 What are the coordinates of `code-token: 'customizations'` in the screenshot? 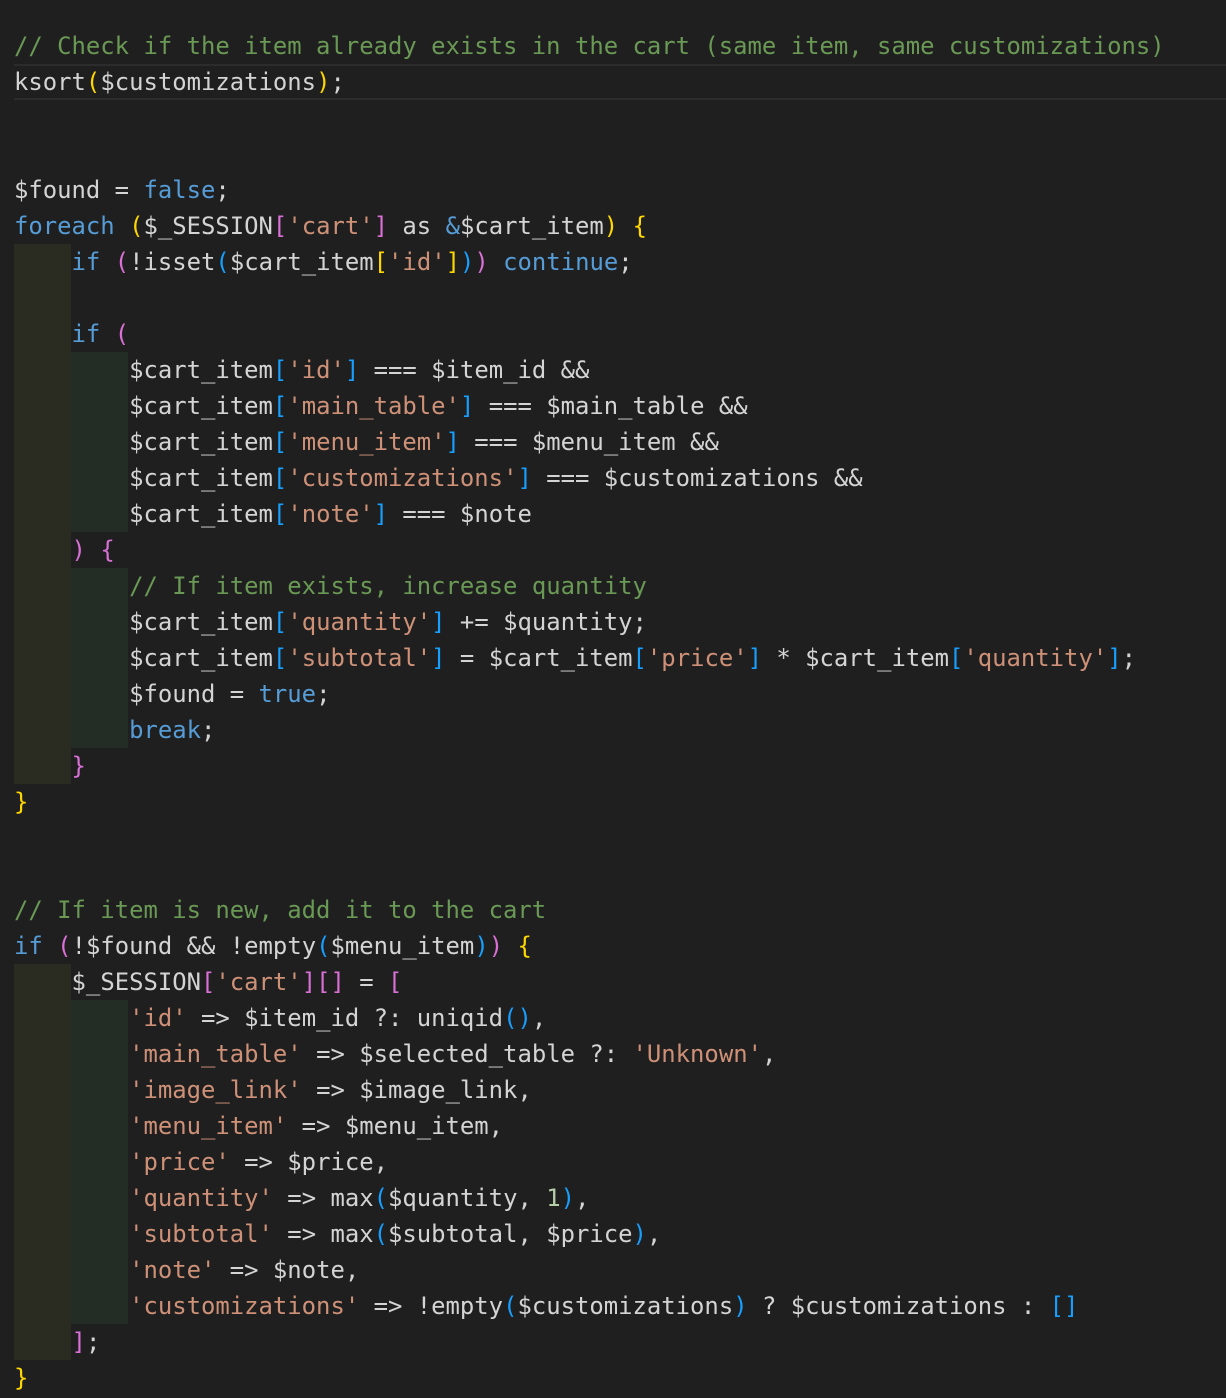 It's located at (402, 478).